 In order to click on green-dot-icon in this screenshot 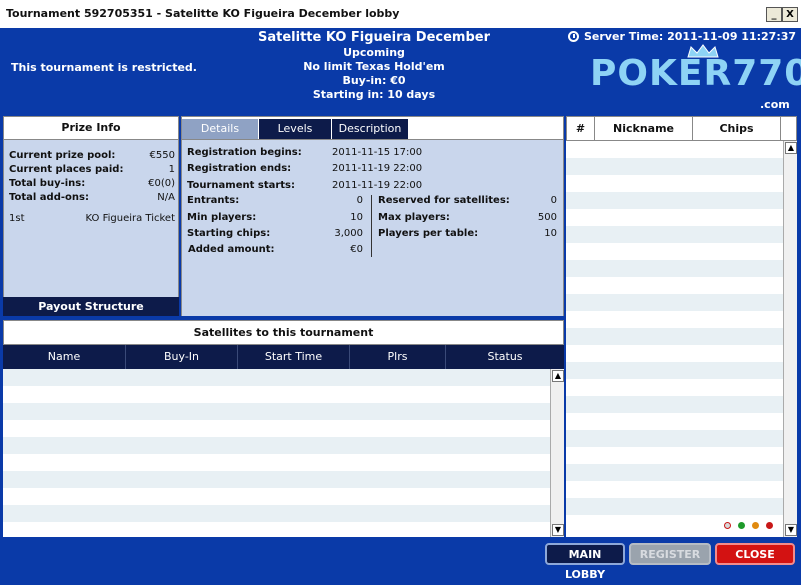, I will do `click(741, 525)`.